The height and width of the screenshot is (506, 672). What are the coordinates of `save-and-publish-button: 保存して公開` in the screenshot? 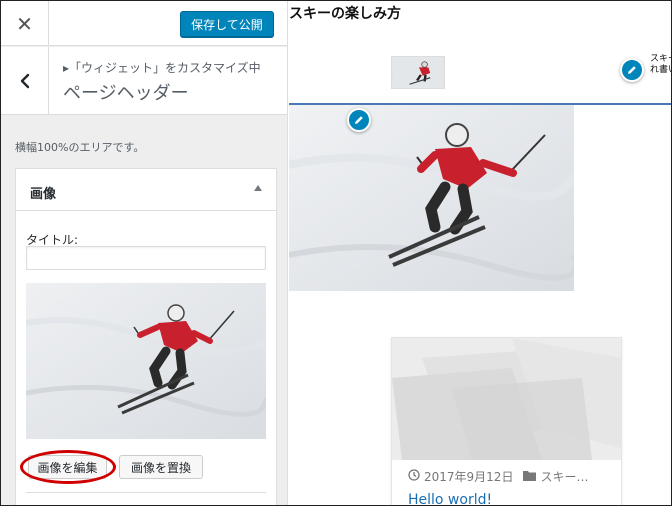 It's located at (227, 24).